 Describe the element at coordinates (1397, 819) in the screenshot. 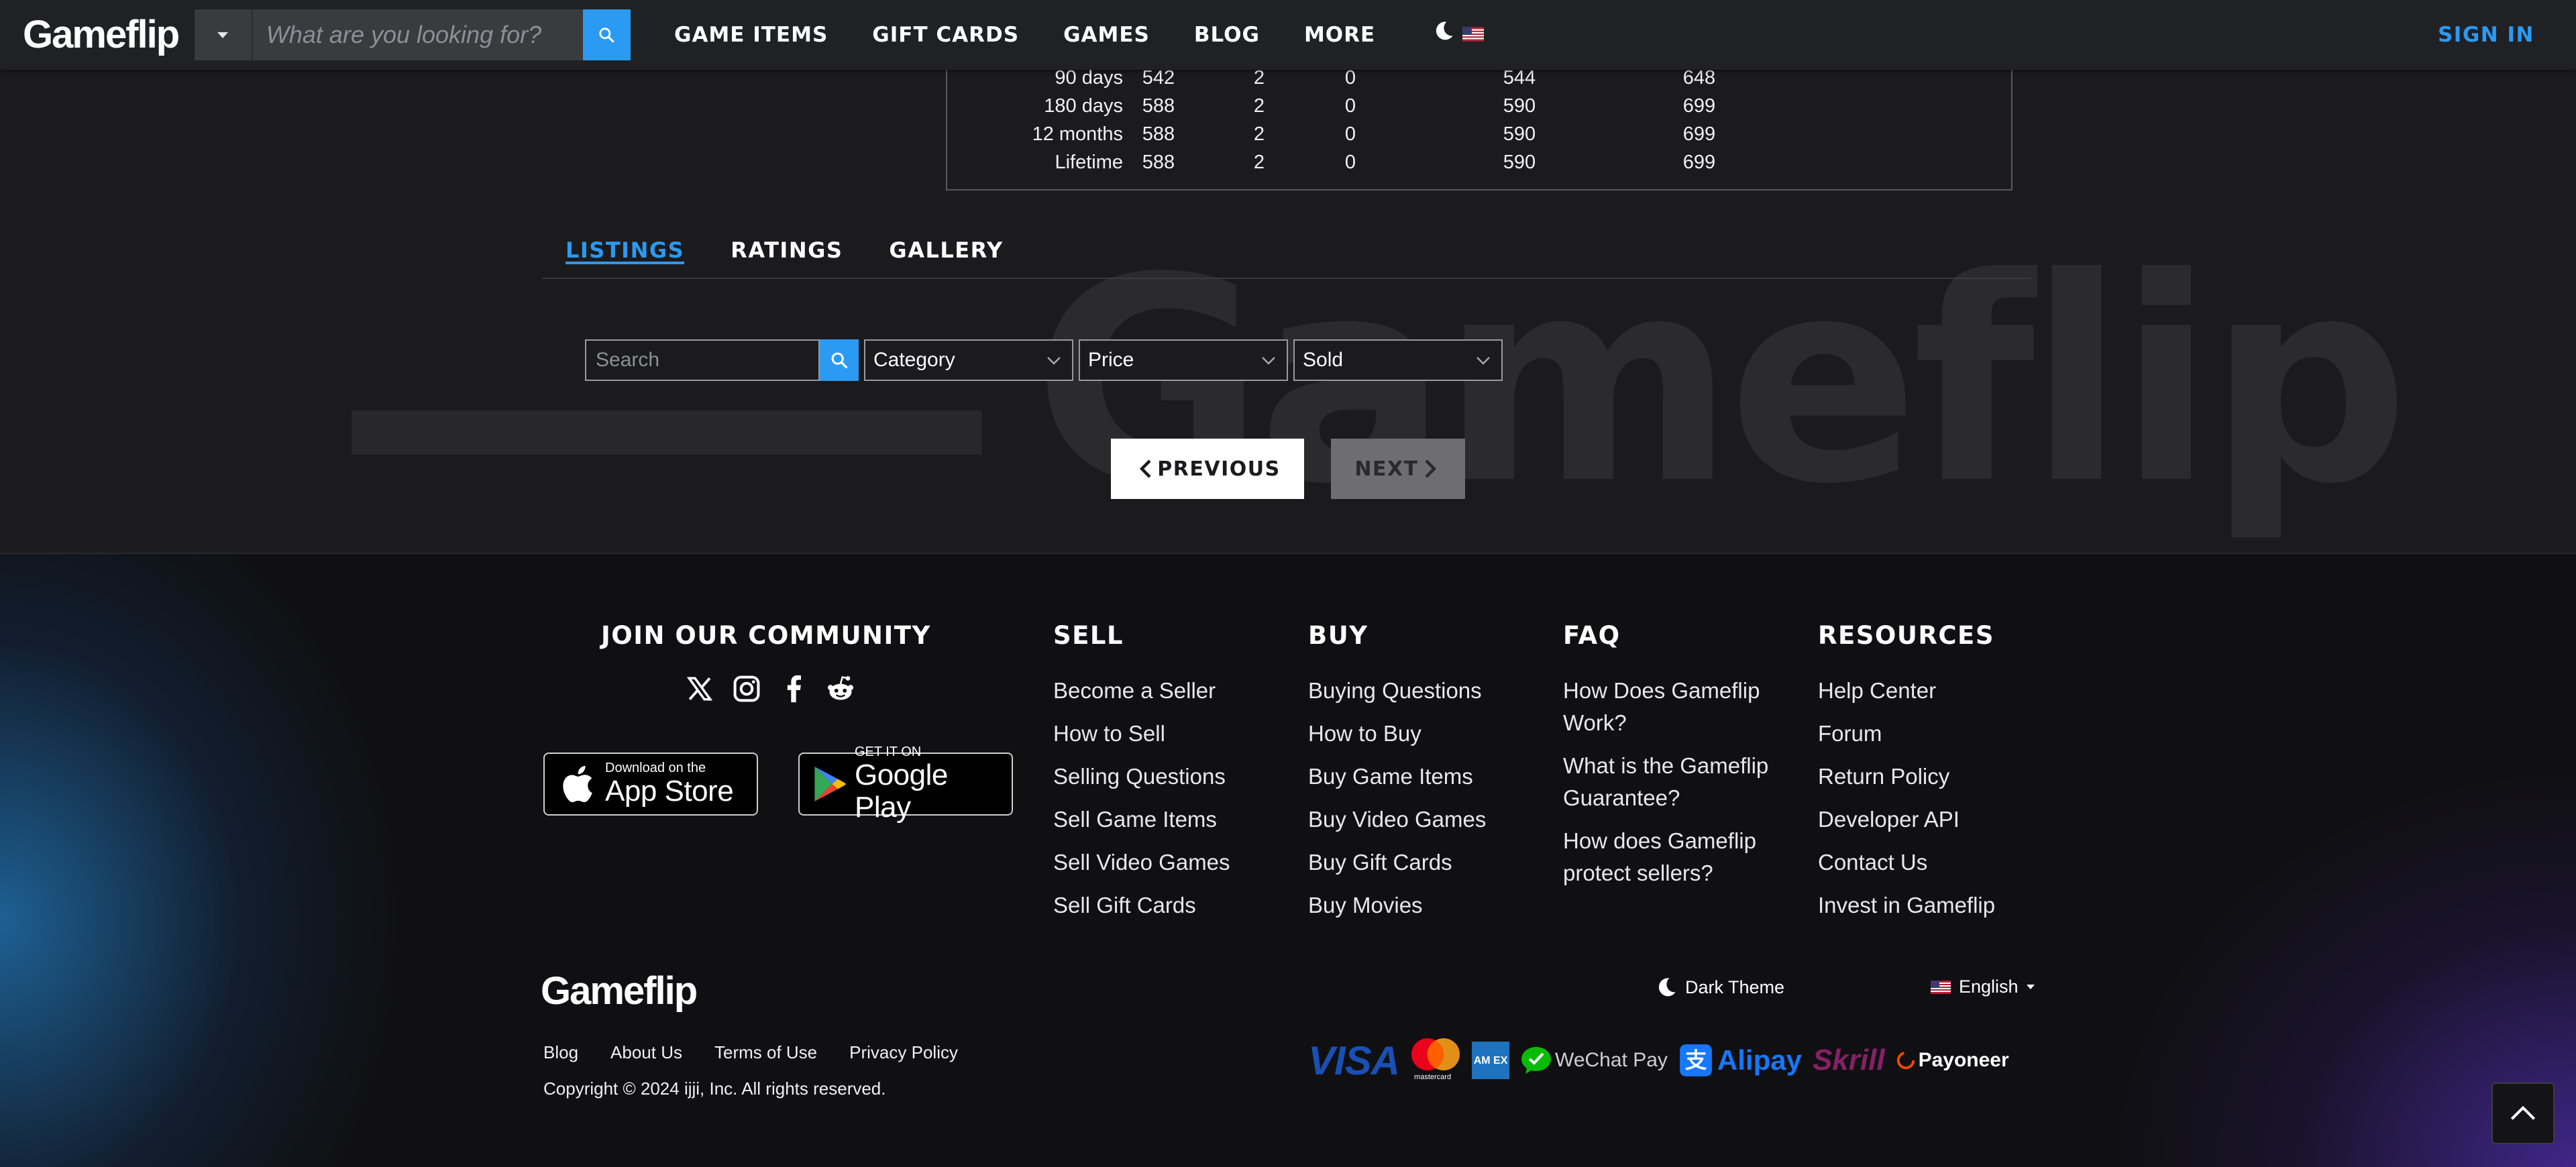

I see `footer-link: Buy Video Games` at that location.